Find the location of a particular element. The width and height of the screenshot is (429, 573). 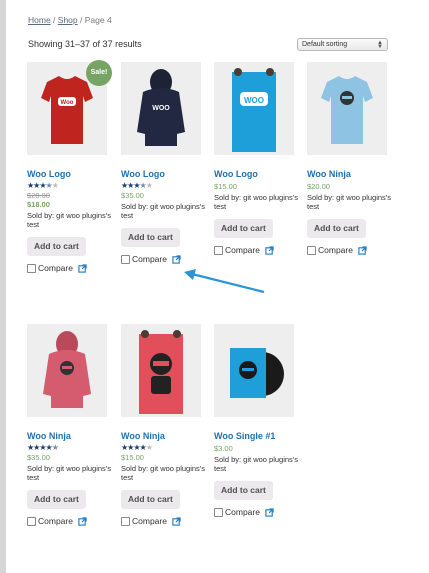

product-price: $20.00 $18.00 is located at coordinates (68, 200).